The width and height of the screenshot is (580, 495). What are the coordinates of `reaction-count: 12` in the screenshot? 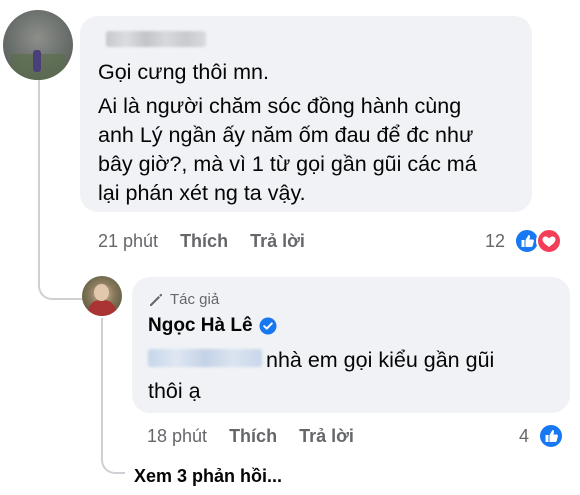 It's located at (495, 241).